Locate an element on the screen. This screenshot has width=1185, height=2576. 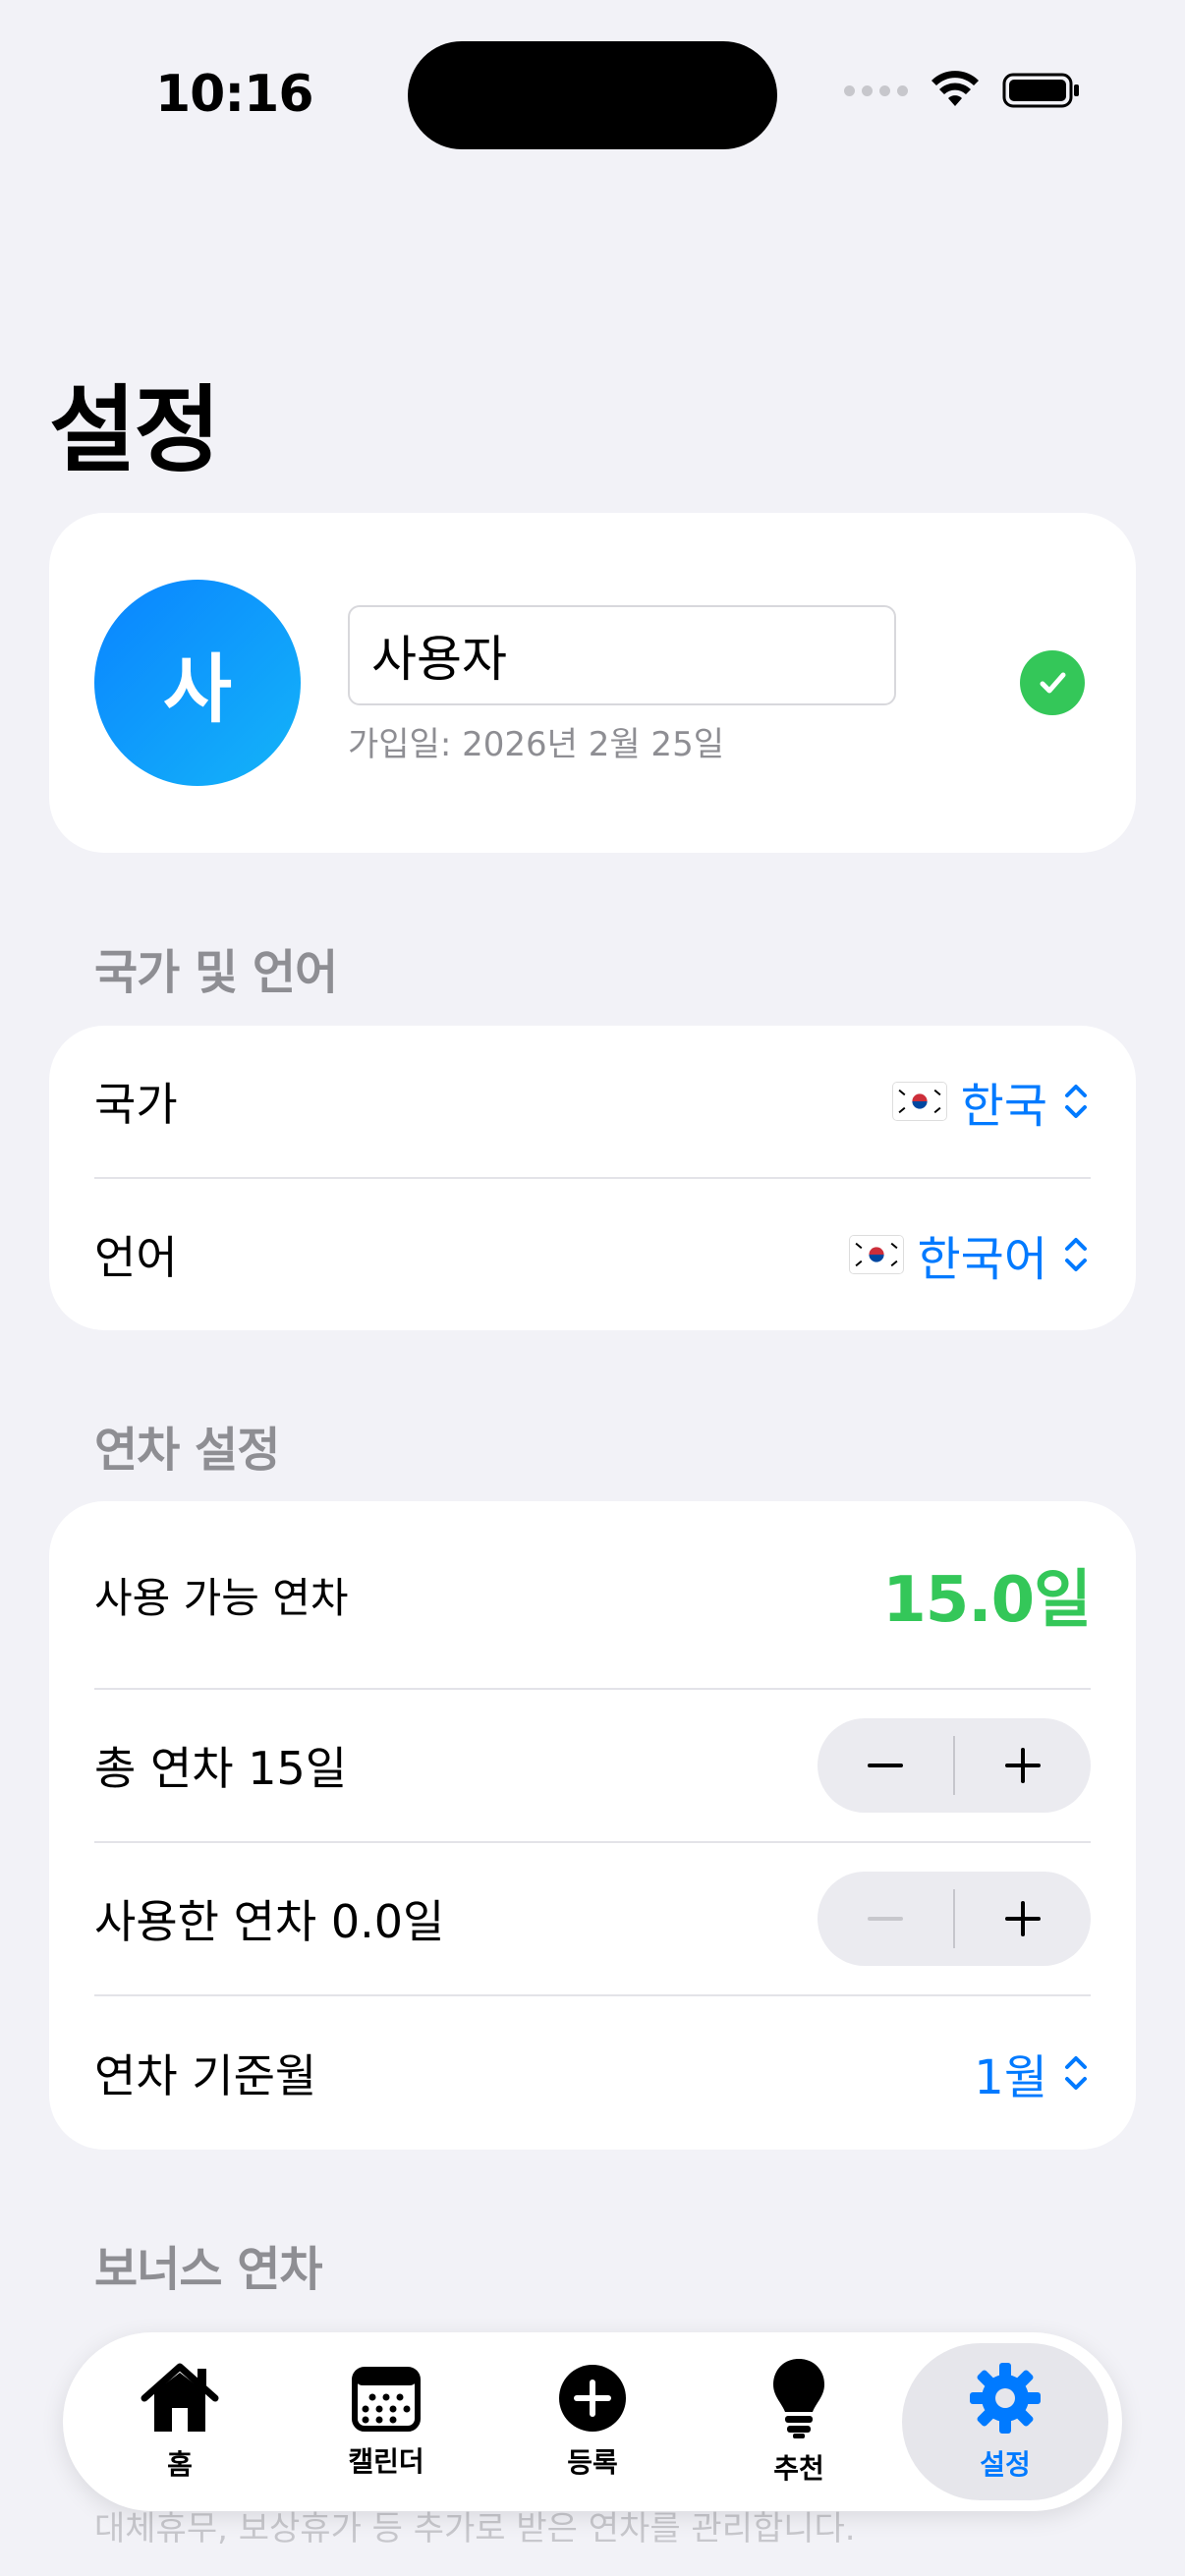
language-label: 언어 is located at coordinates (136, 1257).